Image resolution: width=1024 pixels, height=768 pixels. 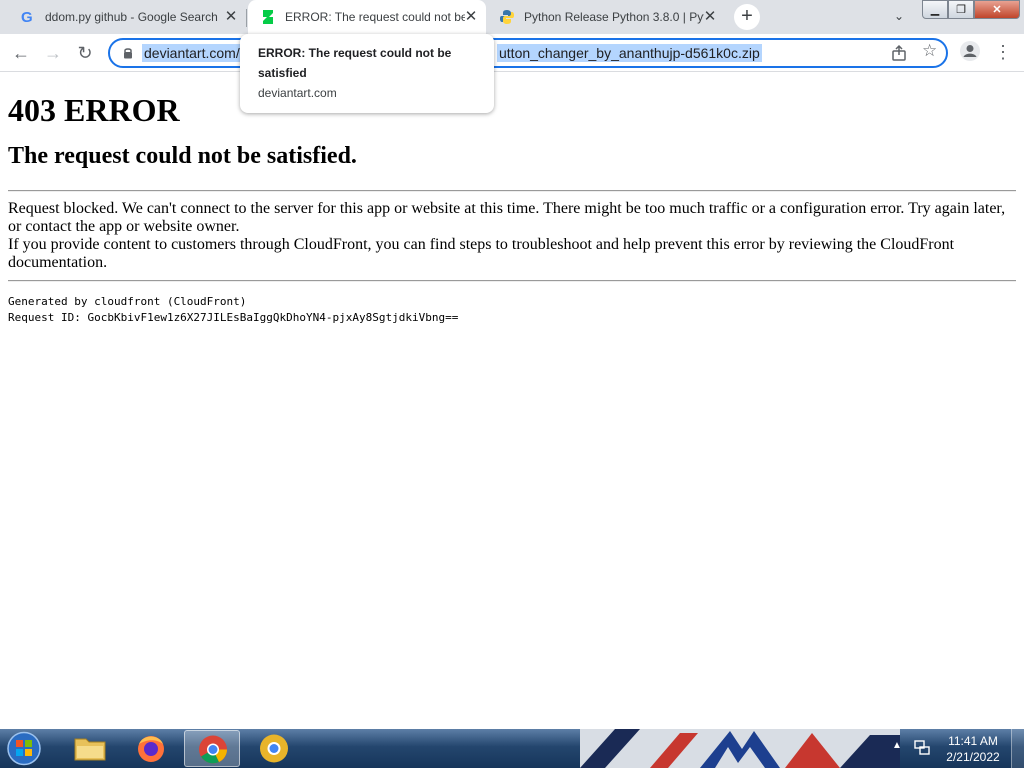 What do you see at coordinates (614, 17) in the screenshot?
I see `tab-title: Python Release Python 3.8.0 | Python.org` at bounding box center [614, 17].